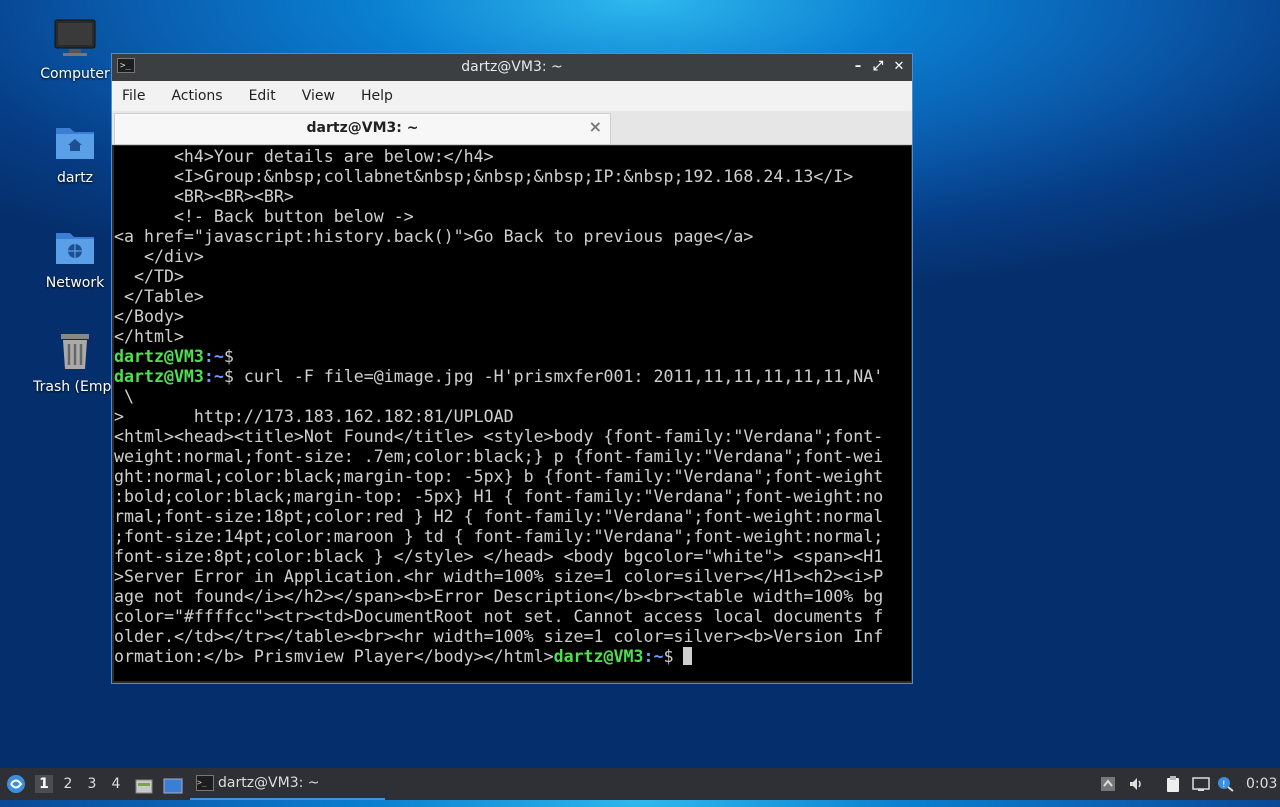 This screenshot has height=807, width=1280. What do you see at coordinates (314, 416) in the screenshot?
I see `terminal-text: > http://173.183.162.182:81/UPLOAD` at bounding box center [314, 416].